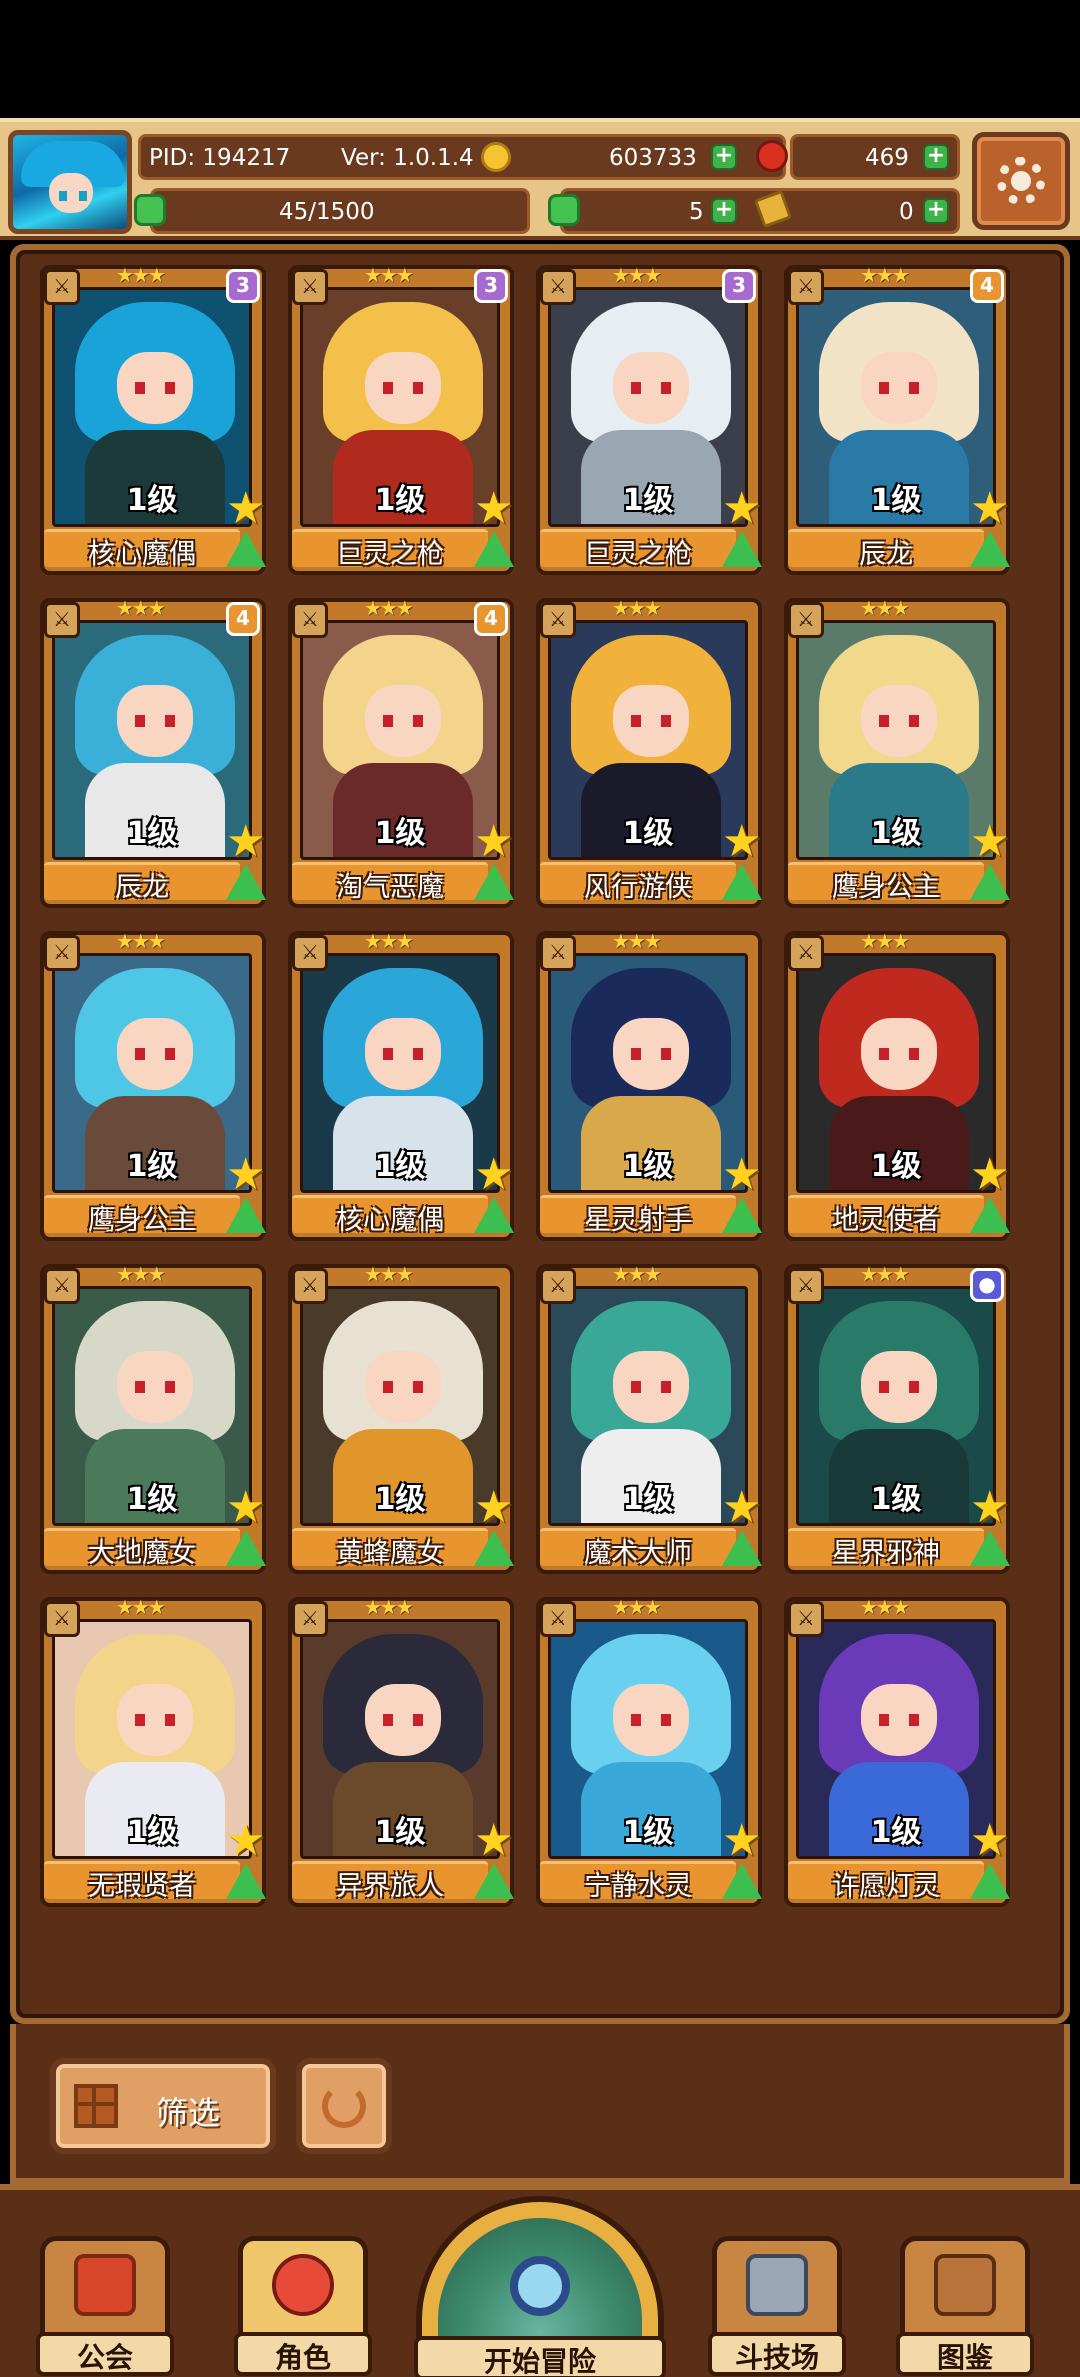 The image size is (1080, 2377). I want to click on start-adventure-button: 开始冒险, so click(540, 2286).